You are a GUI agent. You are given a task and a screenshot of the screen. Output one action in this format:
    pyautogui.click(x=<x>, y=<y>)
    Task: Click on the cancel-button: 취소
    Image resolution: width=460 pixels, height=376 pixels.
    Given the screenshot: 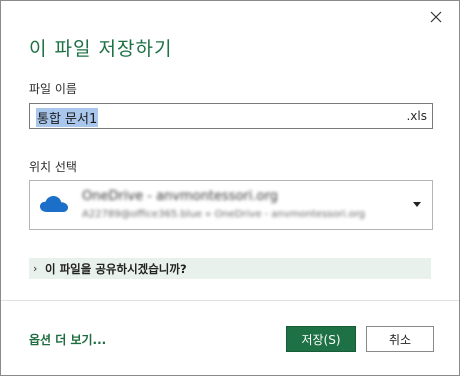 What is the action you would take?
    pyautogui.click(x=400, y=339)
    